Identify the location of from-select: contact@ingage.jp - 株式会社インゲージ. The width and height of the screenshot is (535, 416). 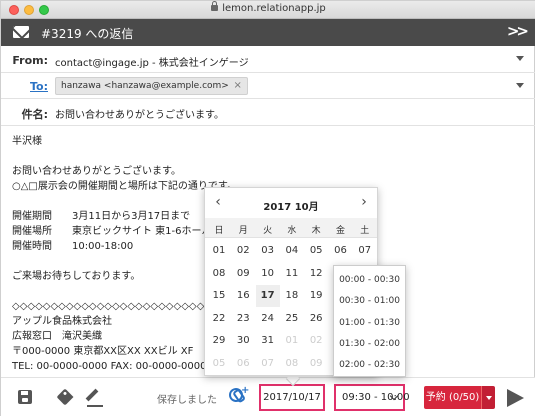
(152, 61).